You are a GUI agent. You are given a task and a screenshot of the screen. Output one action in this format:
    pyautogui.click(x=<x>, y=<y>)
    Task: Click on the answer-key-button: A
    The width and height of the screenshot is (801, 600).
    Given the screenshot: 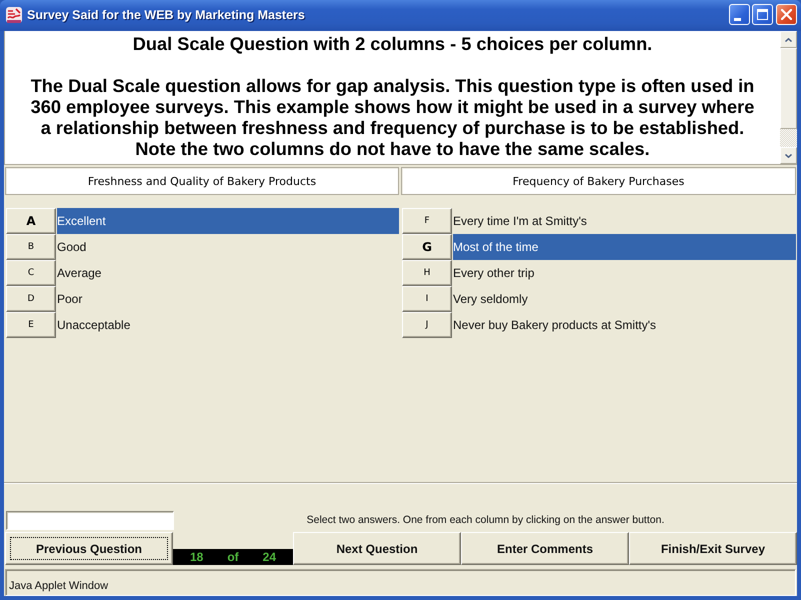 What is the action you would take?
    pyautogui.click(x=31, y=221)
    